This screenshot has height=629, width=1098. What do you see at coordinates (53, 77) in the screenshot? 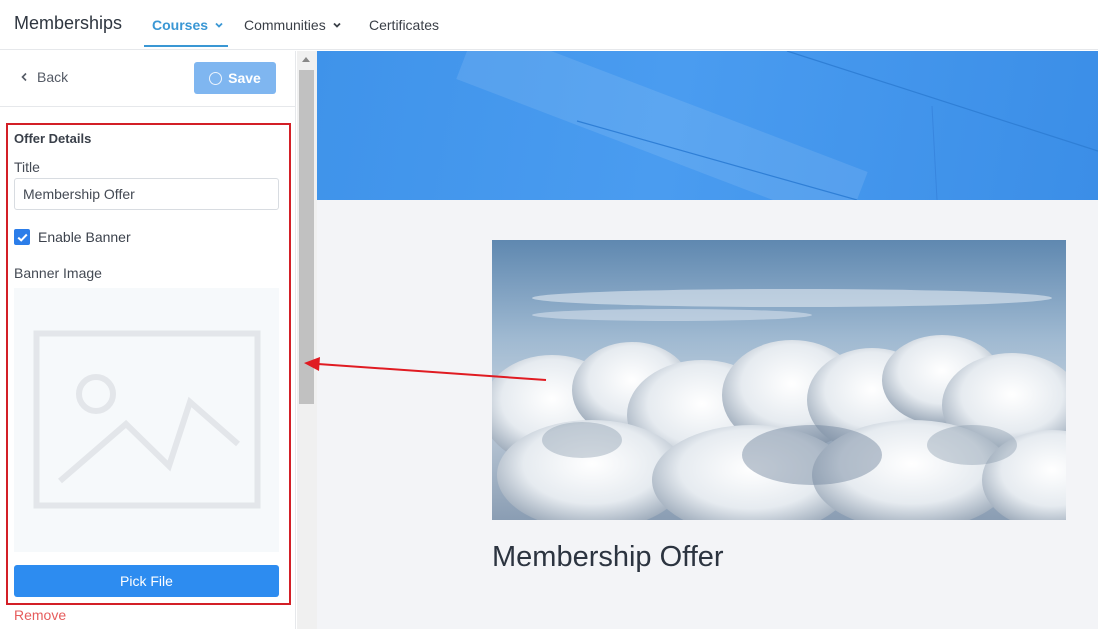
I see `back-label: Back` at bounding box center [53, 77].